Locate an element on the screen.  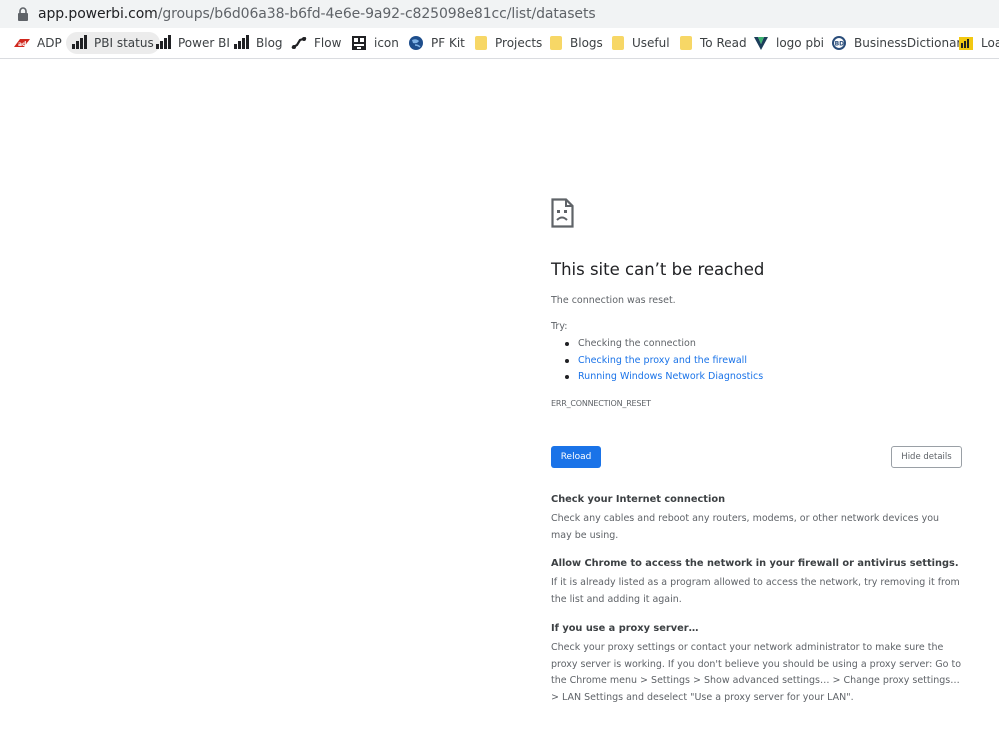
detail-heading: Check your Internet connection is located at coordinates (638, 499).